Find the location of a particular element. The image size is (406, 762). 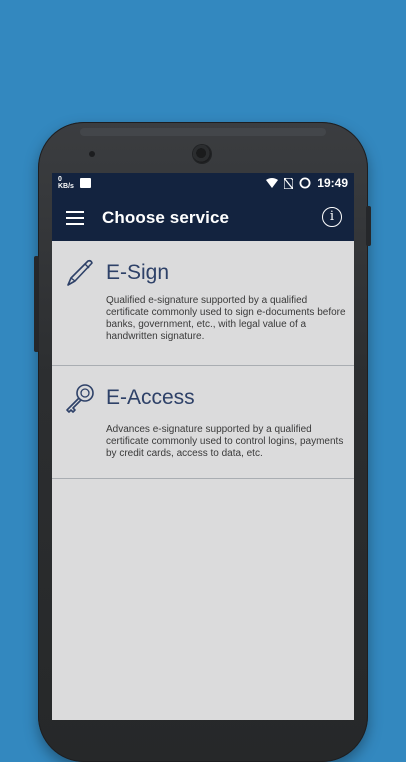

volume-button is located at coordinates (36, 304).